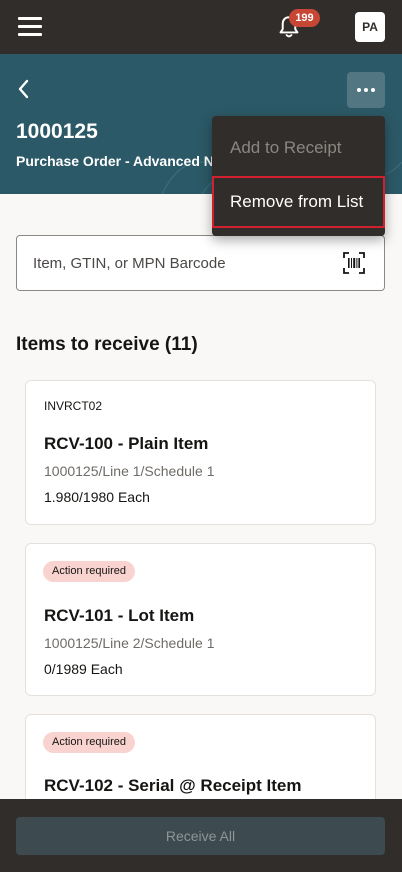  Describe the element at coordinates (107, 344) in the screenshot. I see `items-section-title: Items to receive (11)` at that location.